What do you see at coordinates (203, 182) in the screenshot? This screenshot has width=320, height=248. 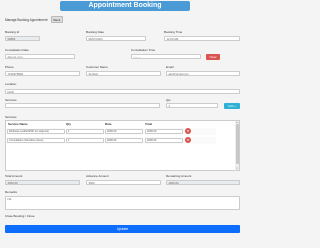 I see `remaining-amount-field: 4000.00` at bounding box center [203, 182].